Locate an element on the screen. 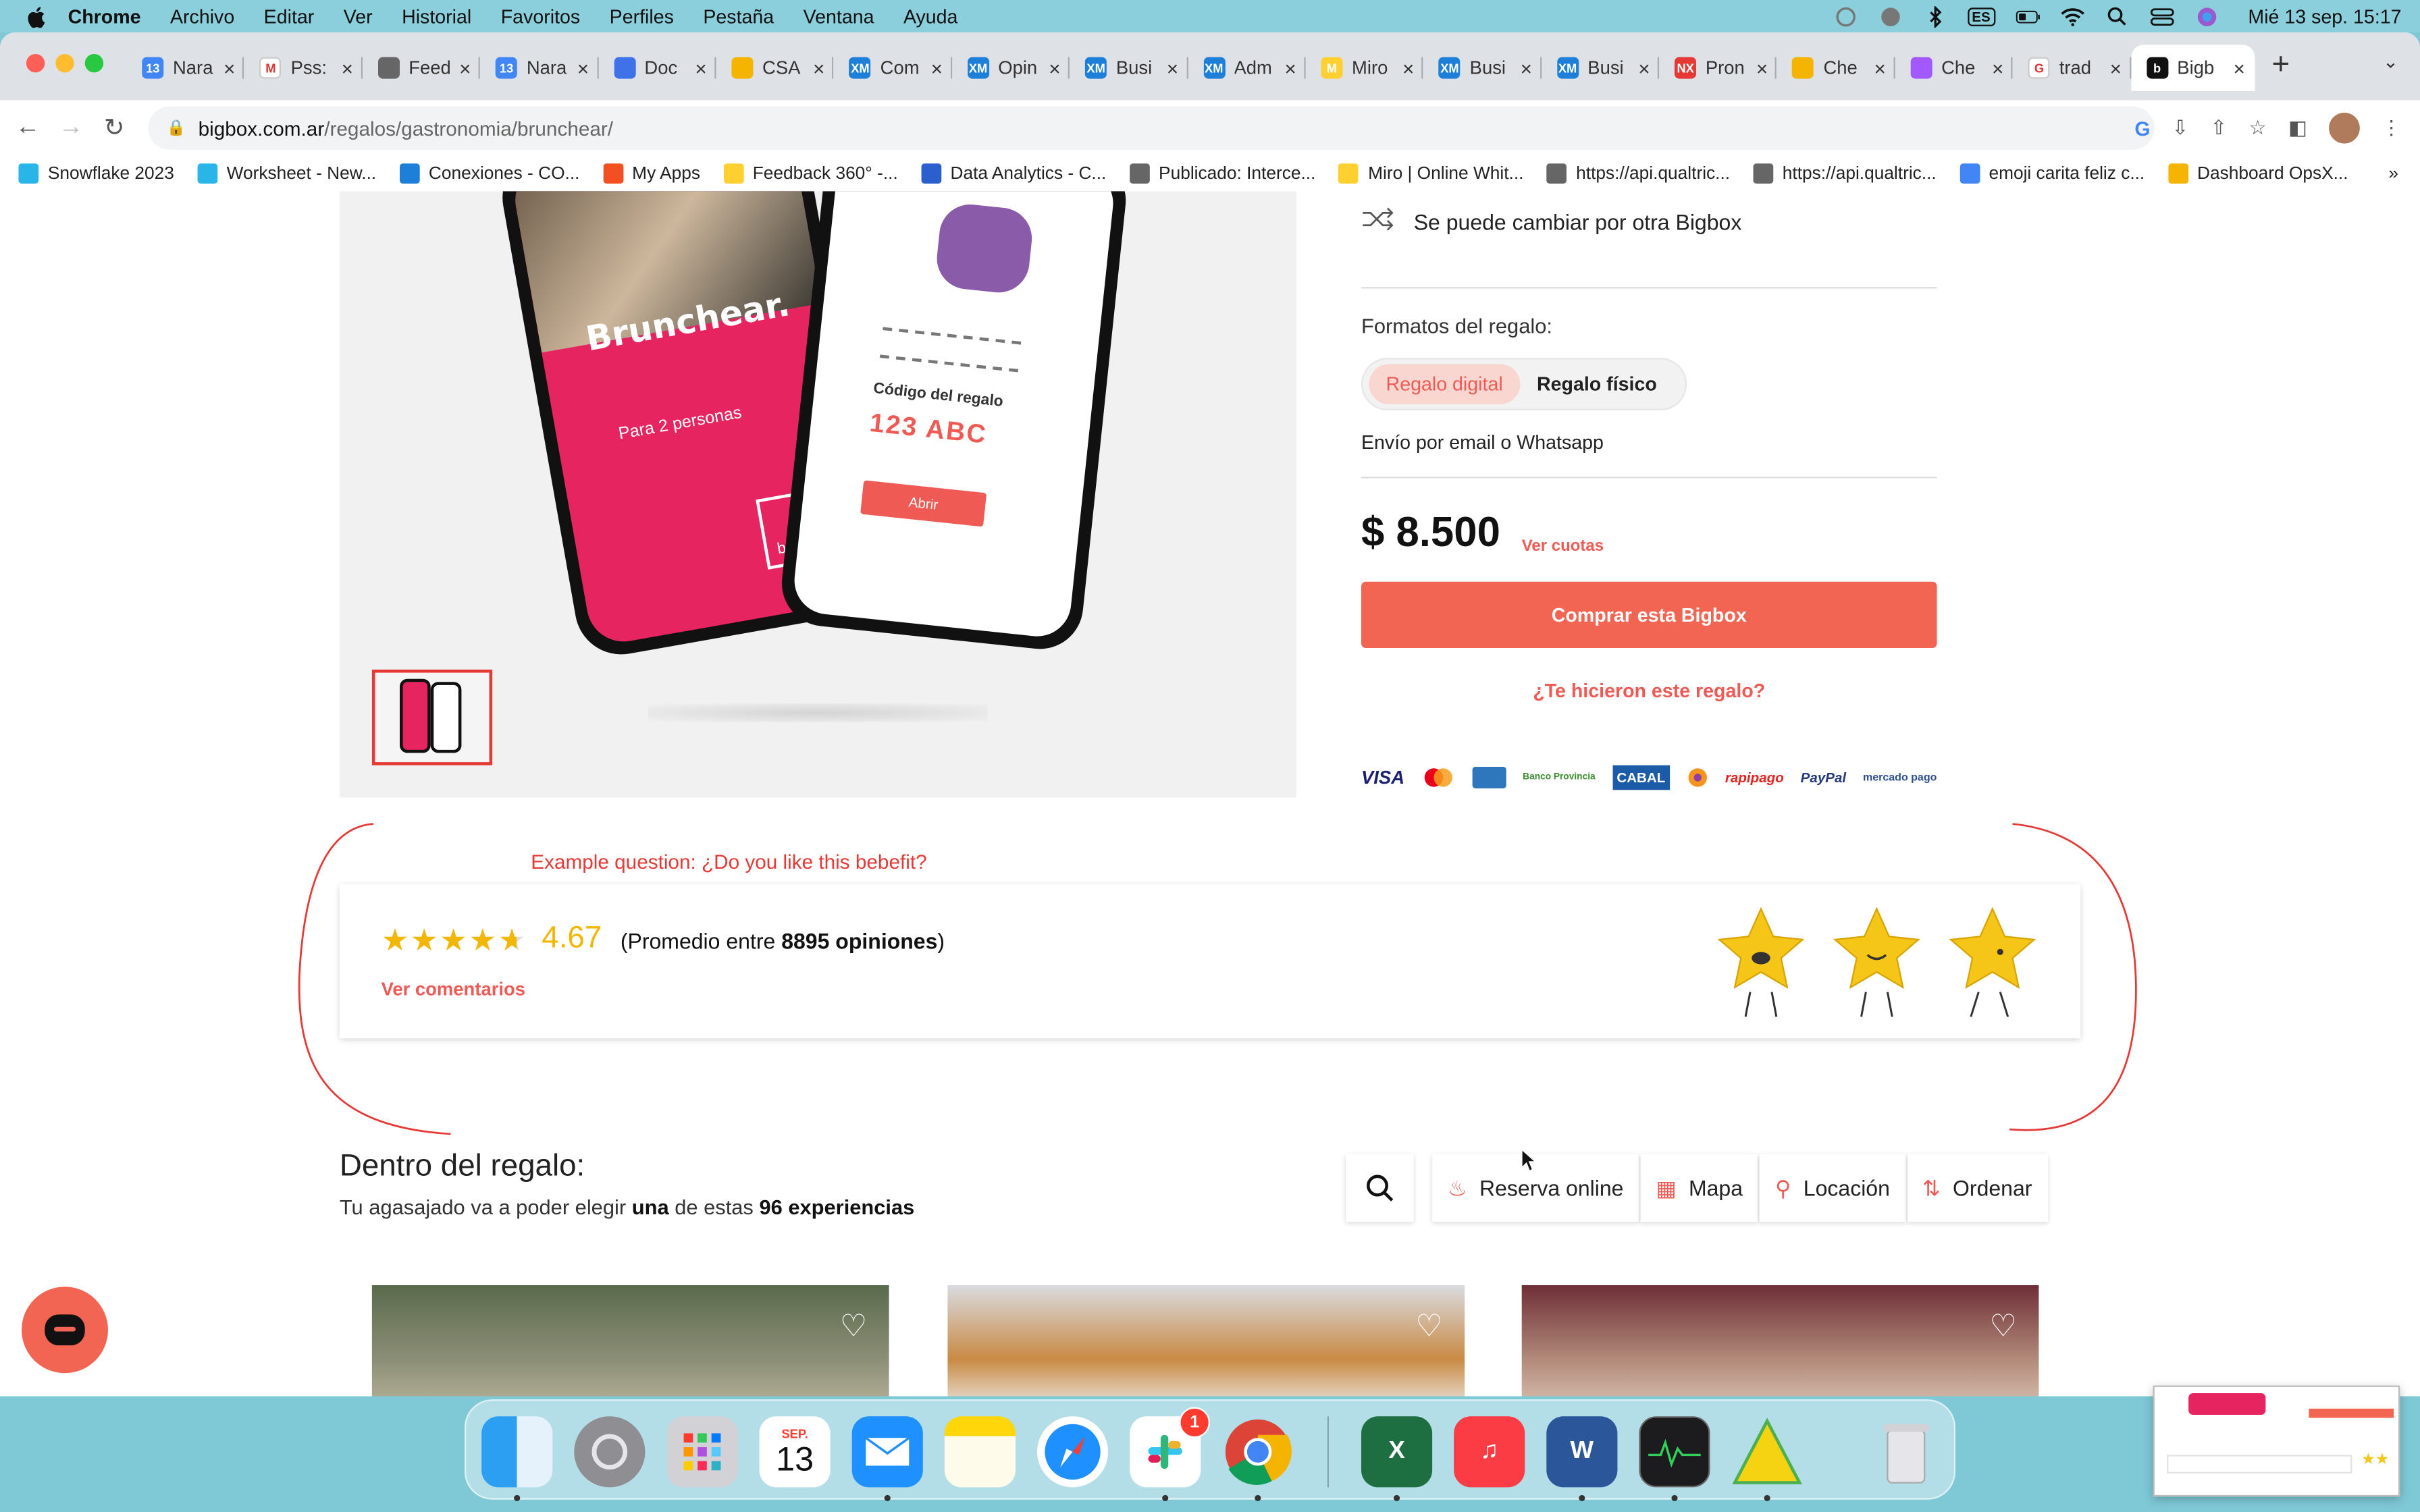 Image resolution: width=2420 pixels, height=1512 pixels. search-experiences-button is located at coordinates (1380, 1188).